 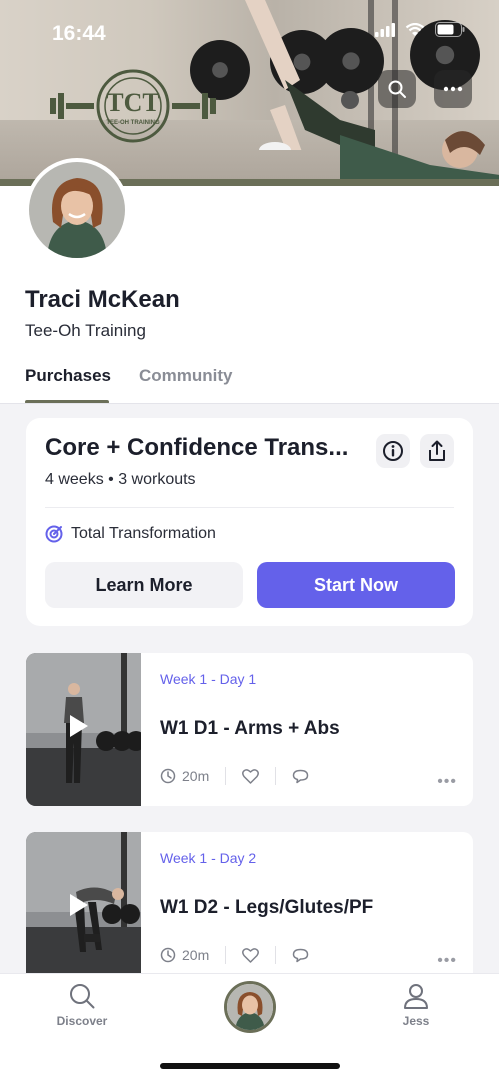 I want to click on start-now-button: Start Now, so click(x=356, y=585).